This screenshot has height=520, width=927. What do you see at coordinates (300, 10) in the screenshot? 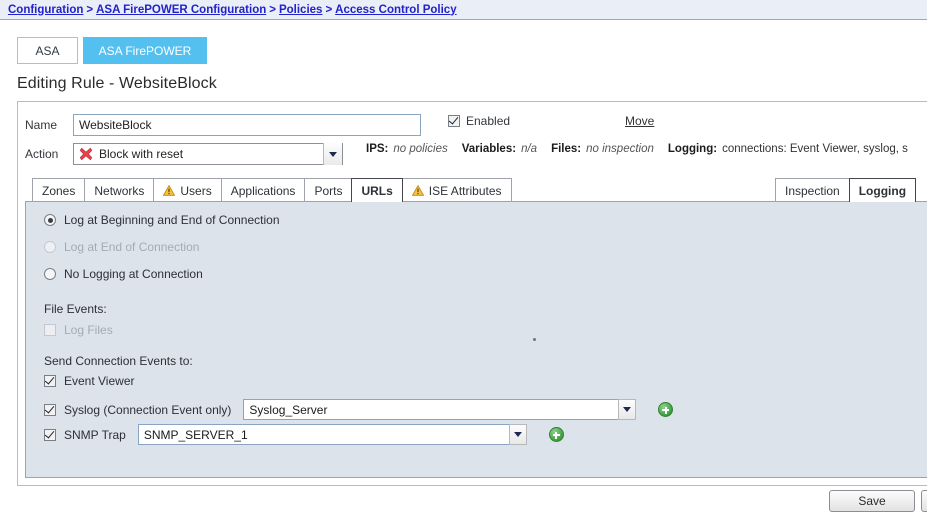
I see `breadcrumb-item-policies: Policies` at bounding box center [300, 10].